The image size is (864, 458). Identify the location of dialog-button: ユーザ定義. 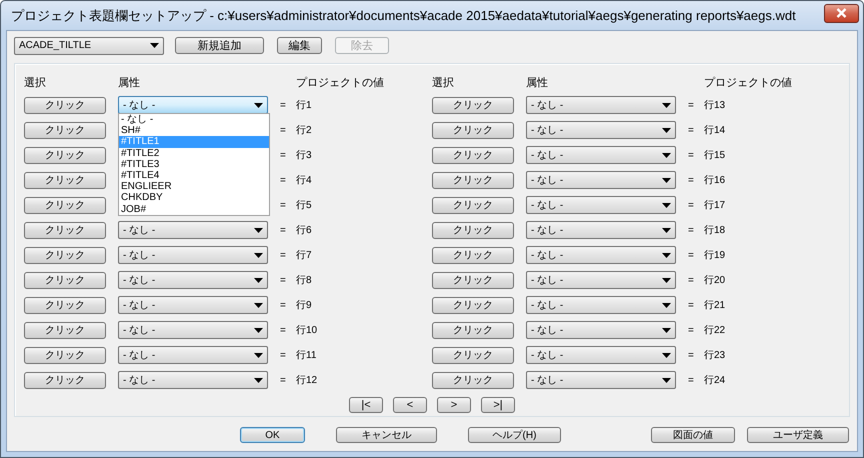
(798, 435).